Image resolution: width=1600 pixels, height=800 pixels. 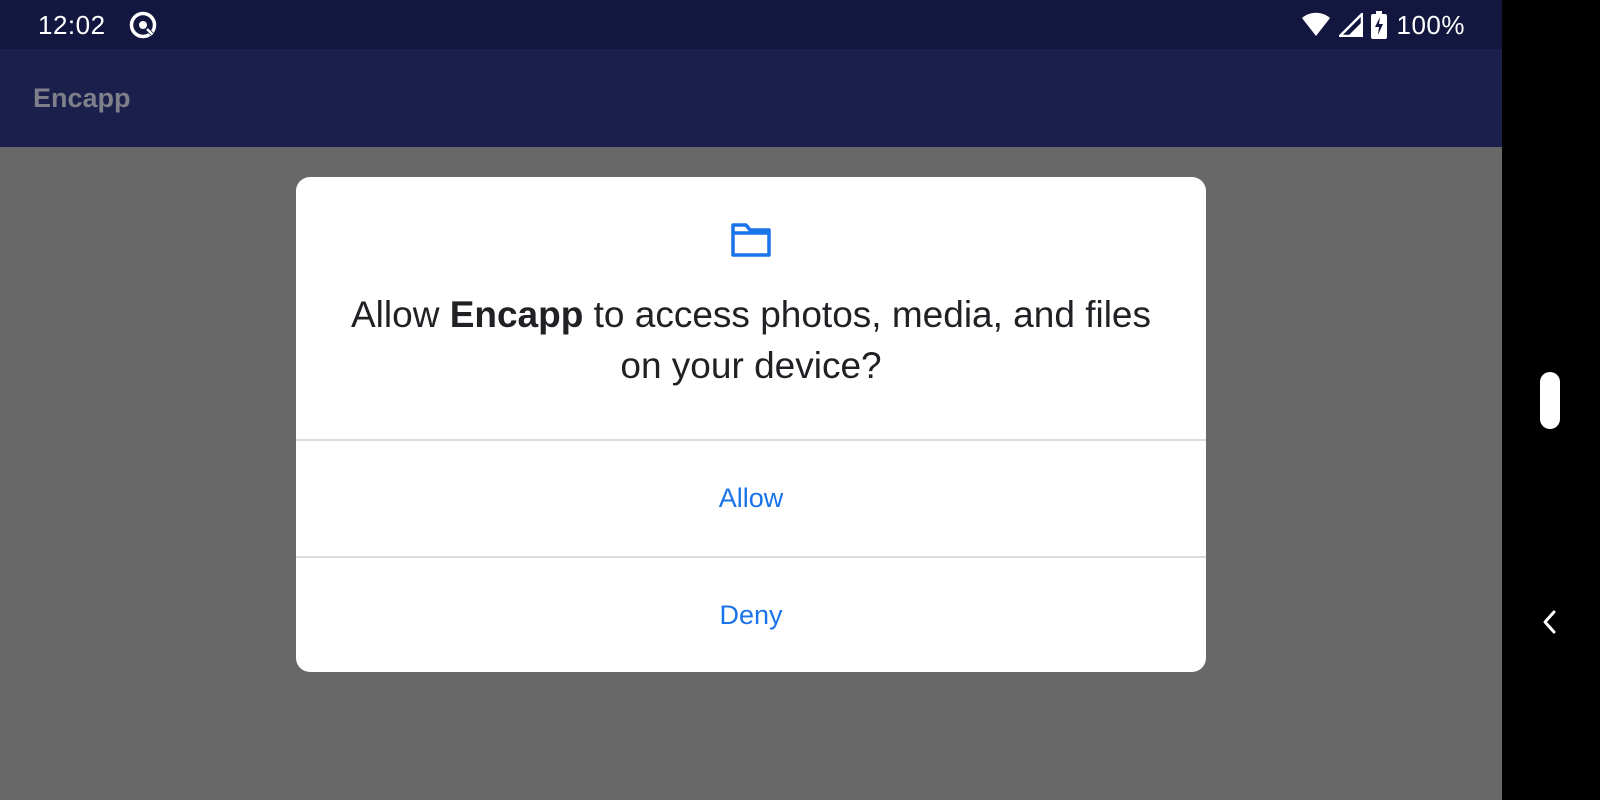 I want to click on wifi-icon, so click(x=1315, y=24).